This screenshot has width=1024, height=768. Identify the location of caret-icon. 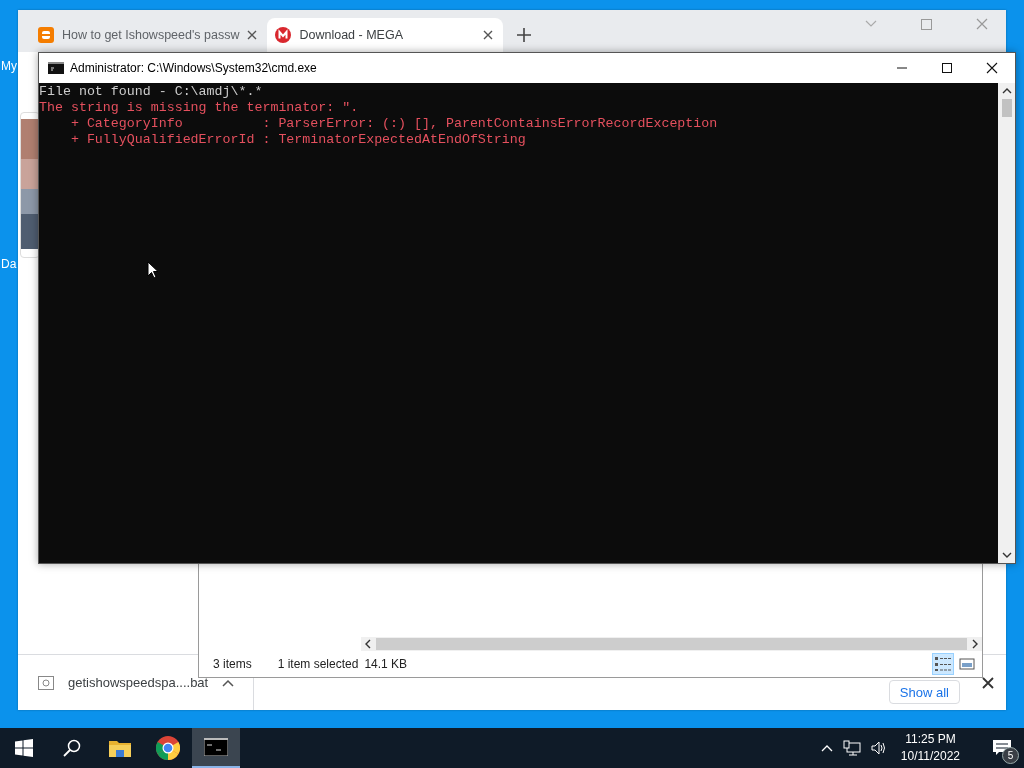
(228, 682).